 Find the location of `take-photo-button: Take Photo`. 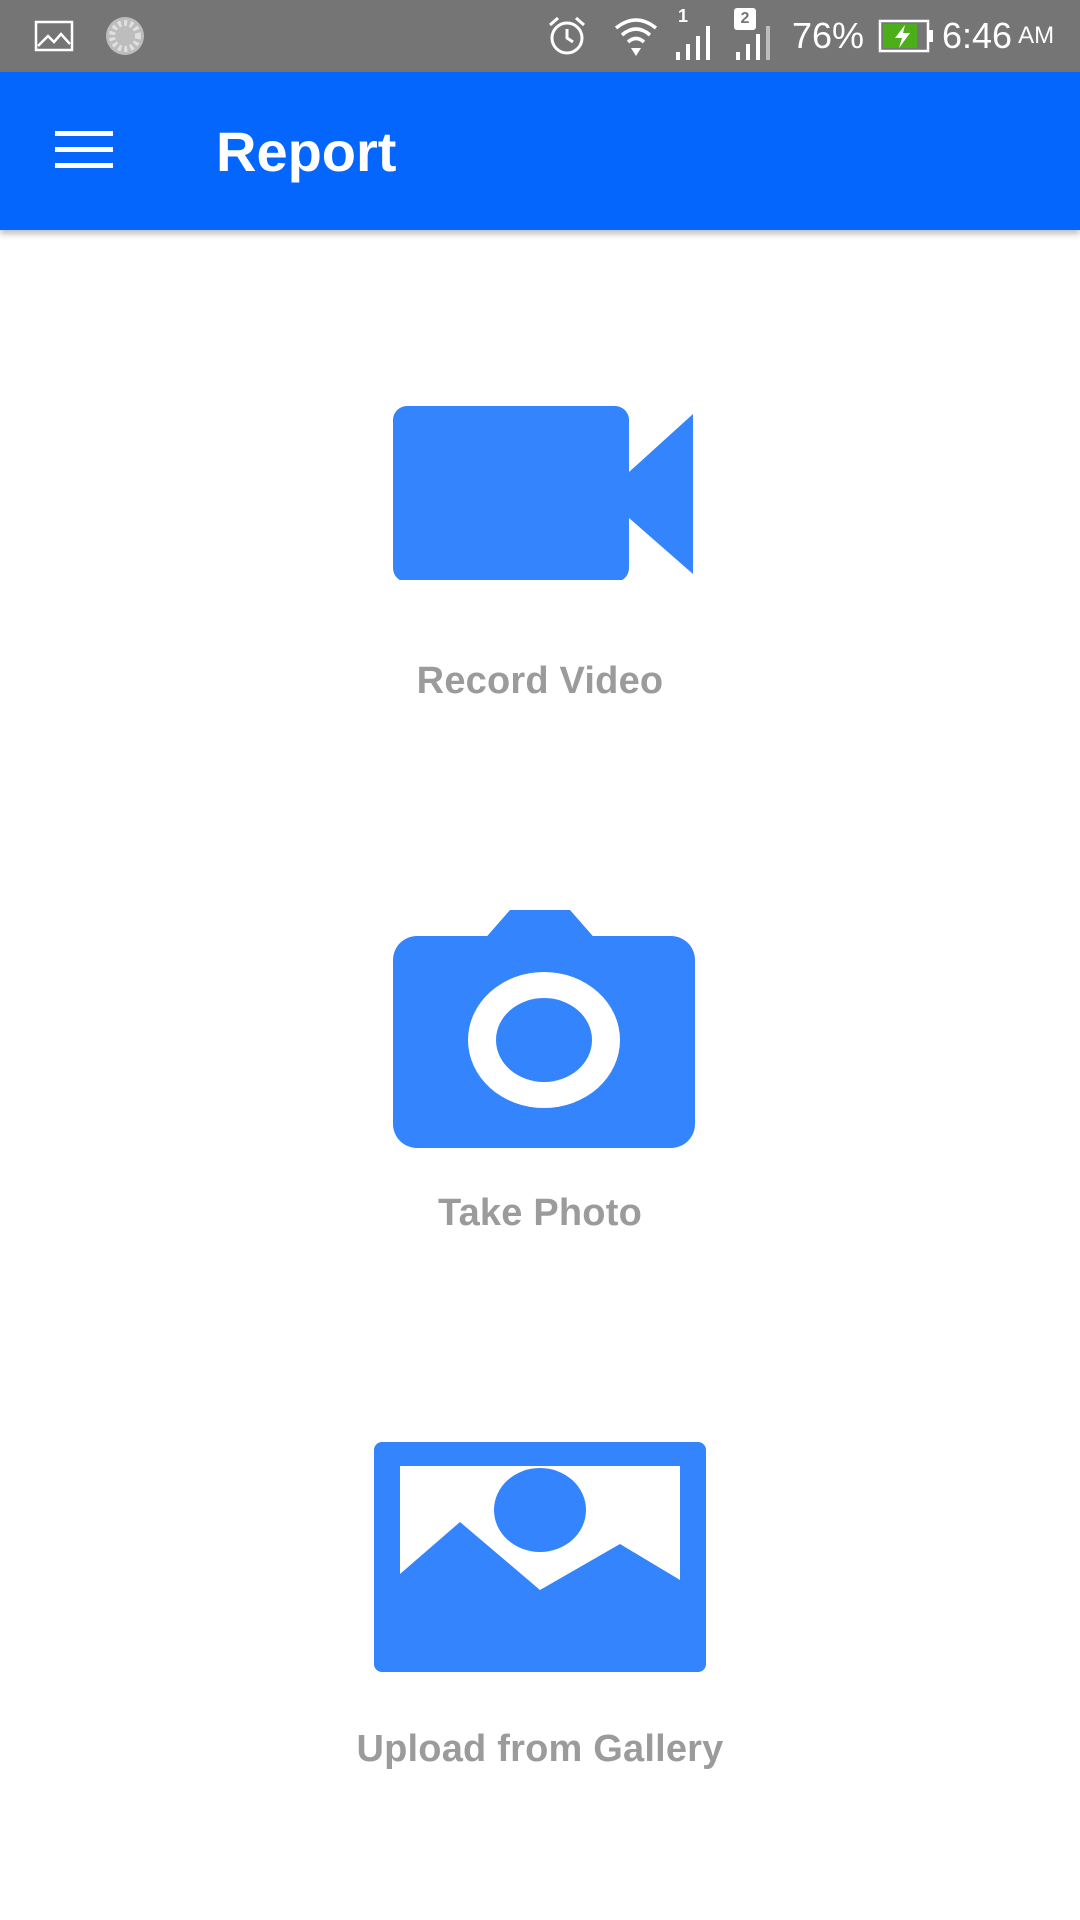

take-photo-button: Take Photo is located at coordinates (540, 1067).